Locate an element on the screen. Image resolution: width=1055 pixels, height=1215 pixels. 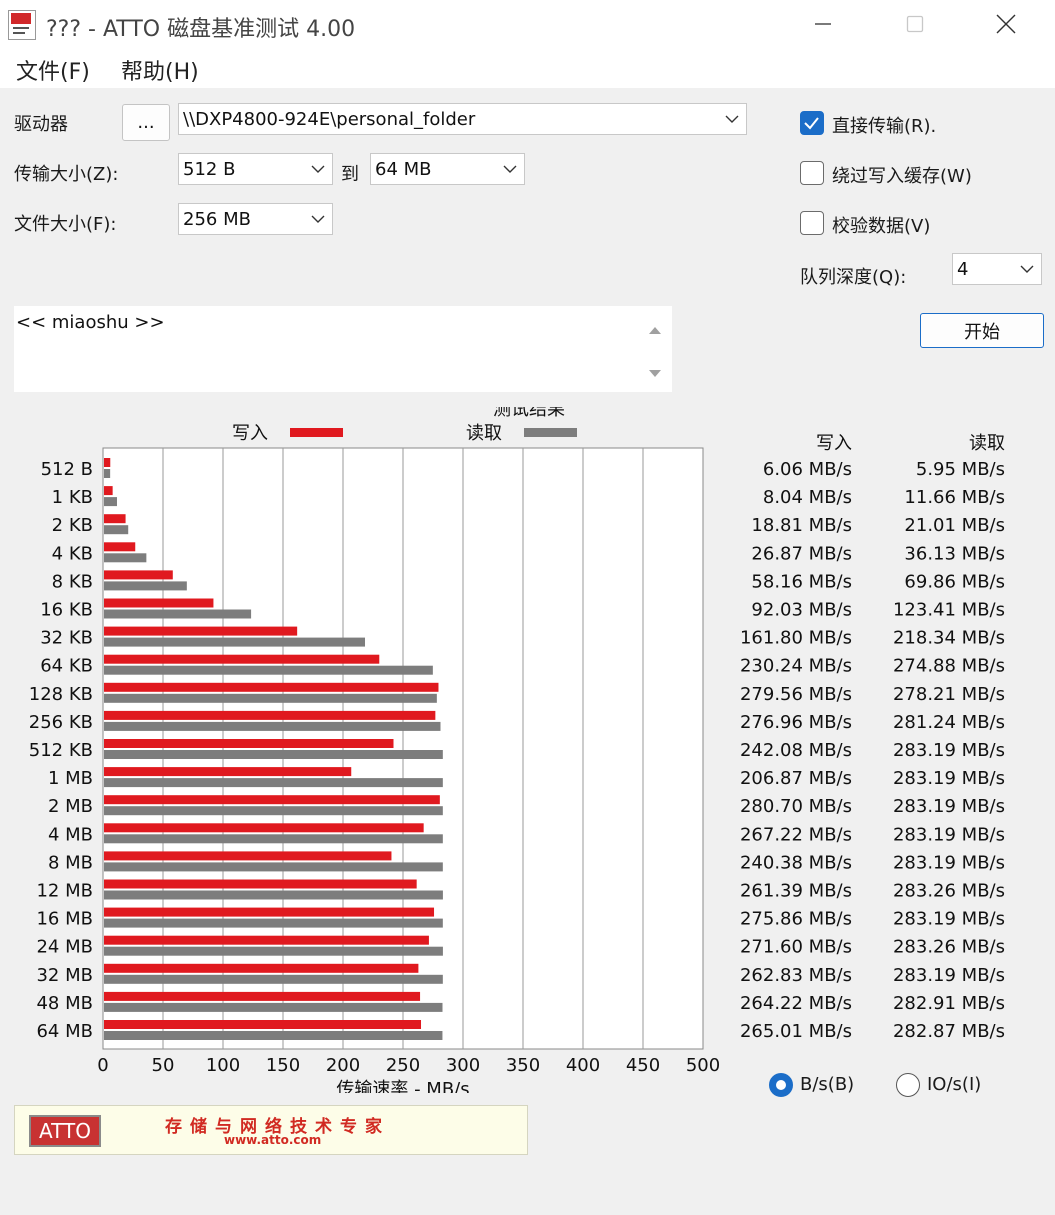
write-result-value: 18.81 MB/s is located at coordinates (801, 525).